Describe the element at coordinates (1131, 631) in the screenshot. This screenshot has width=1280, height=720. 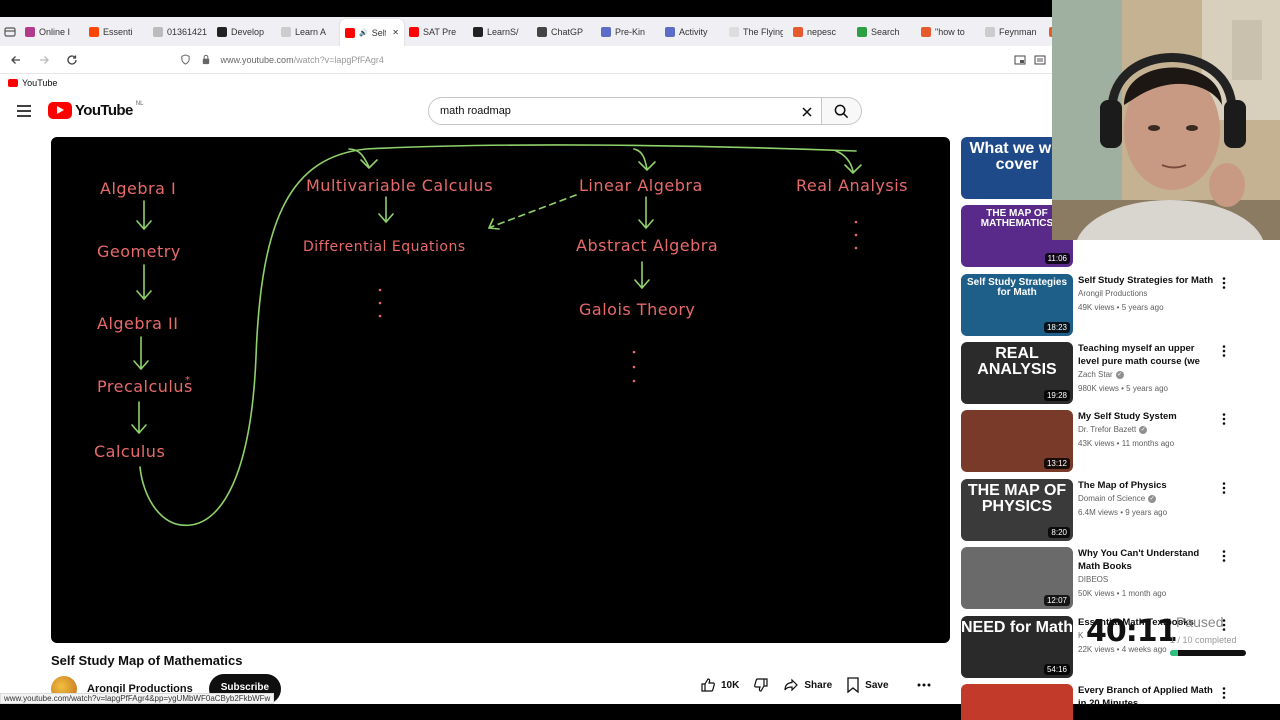
I see `session-timer: 40:11` at that location.